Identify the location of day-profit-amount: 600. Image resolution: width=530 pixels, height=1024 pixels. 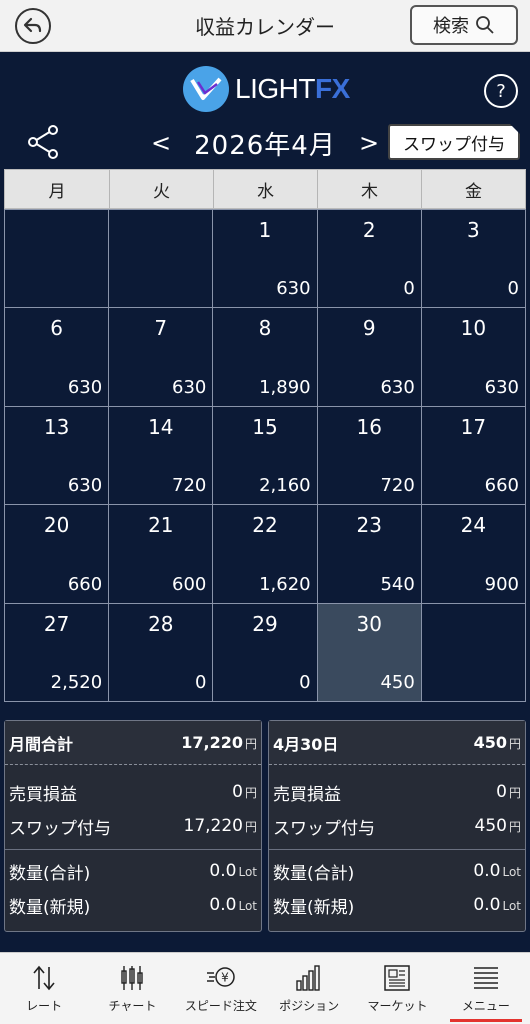
(189, 584).